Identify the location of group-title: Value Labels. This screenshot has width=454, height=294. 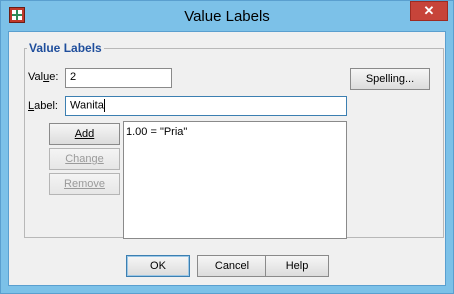
(65, 48).